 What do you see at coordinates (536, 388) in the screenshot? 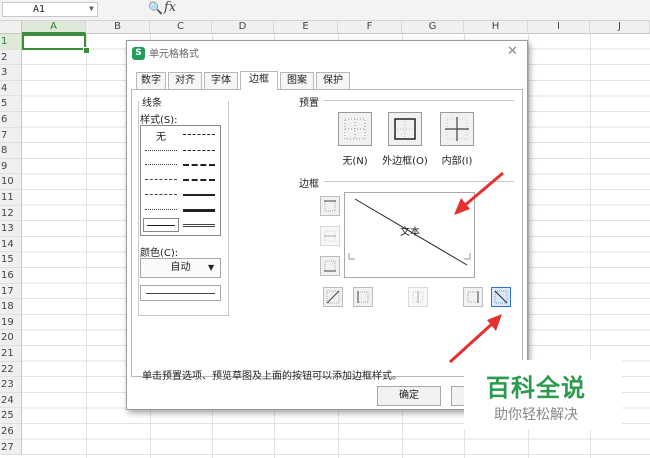
I see `watermark-title: 百科全说` at bounding box center [536, 388].